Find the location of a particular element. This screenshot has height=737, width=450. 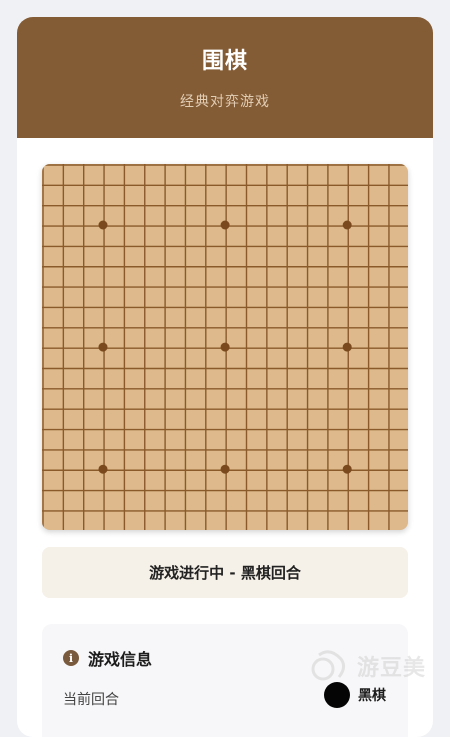

info-icon: i is located at coordinates (71, 658).